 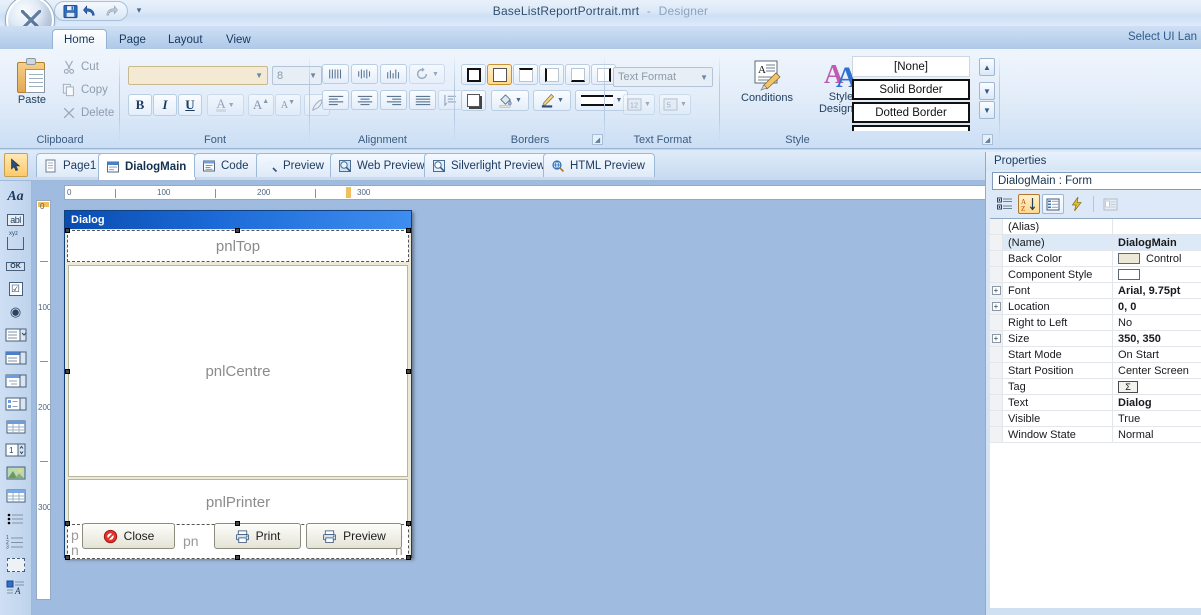 I want to click on property-value: Center Screen, so click(x=1157, y=370).